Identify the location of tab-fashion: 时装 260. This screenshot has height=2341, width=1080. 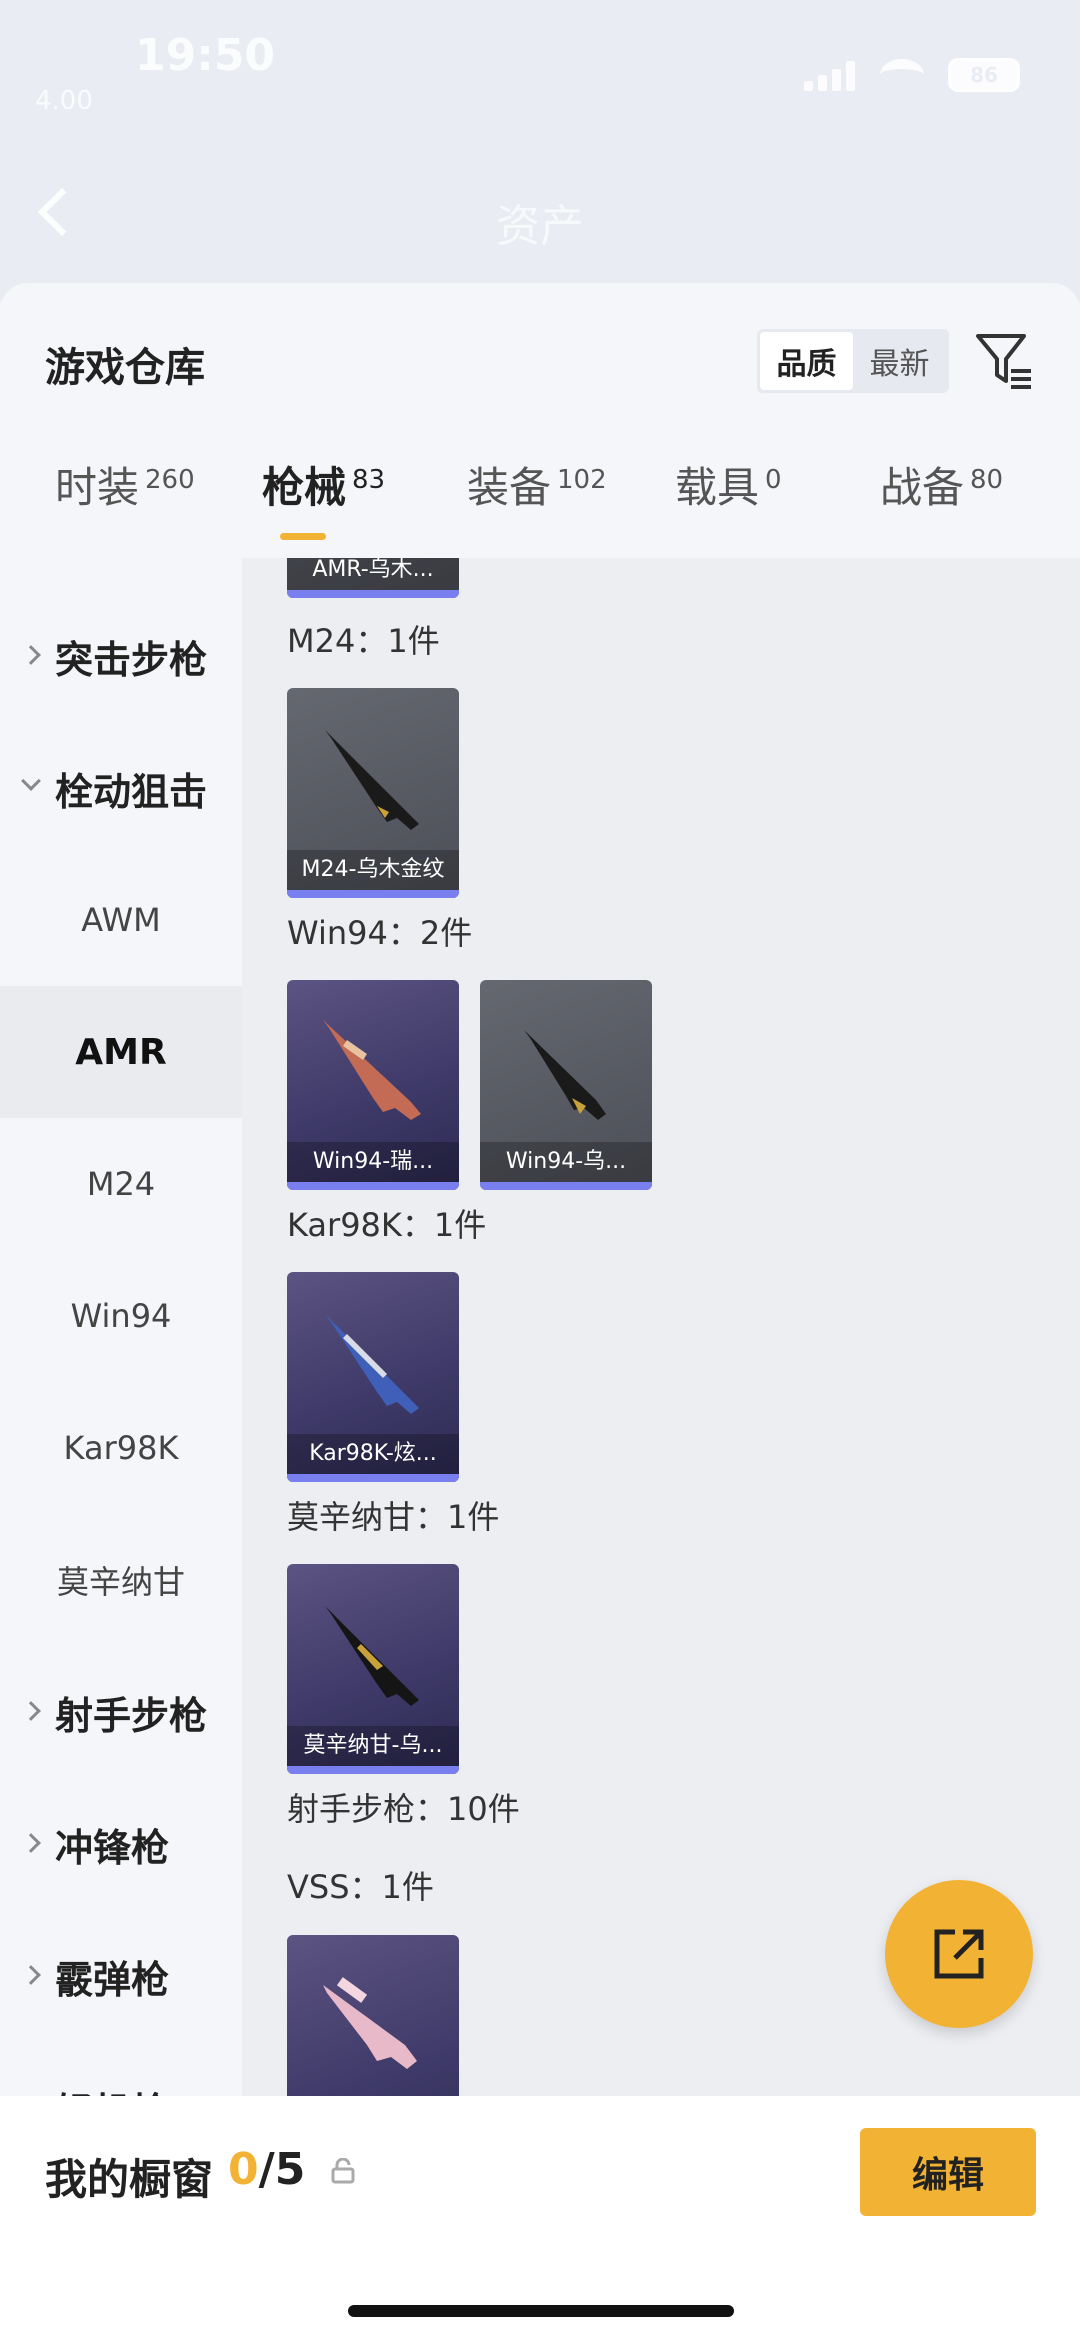
(125, 508).